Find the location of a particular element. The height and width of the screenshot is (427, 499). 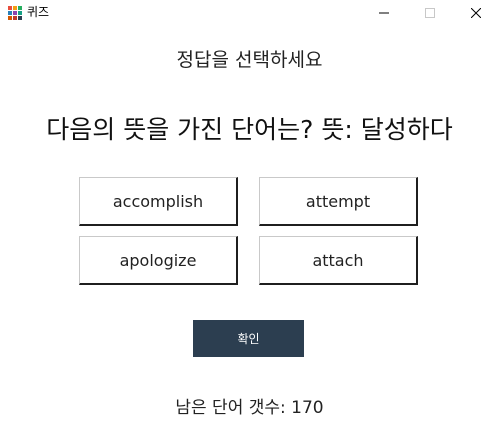

title-bar: 퀴즈 is located at coordinates (249, 12).